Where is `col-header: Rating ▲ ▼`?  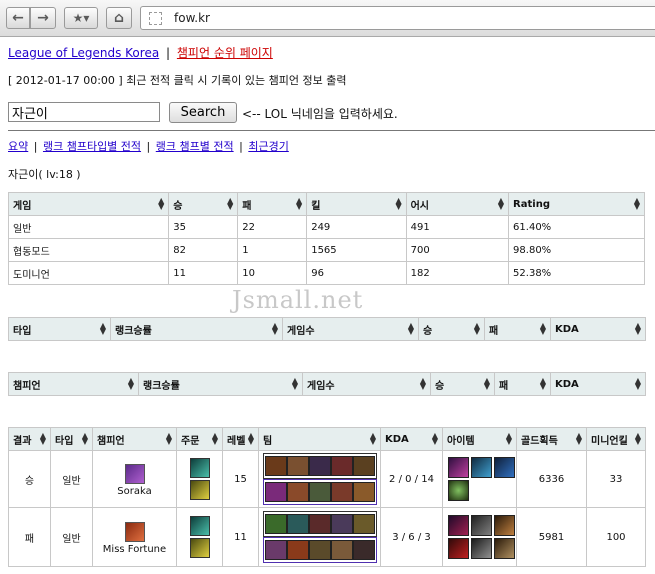
col-header: Rating ▲ ▼ is located at coordinates (576, 204).